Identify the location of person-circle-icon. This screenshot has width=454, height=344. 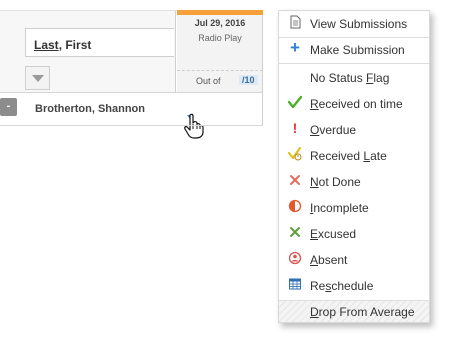
(295, 258).